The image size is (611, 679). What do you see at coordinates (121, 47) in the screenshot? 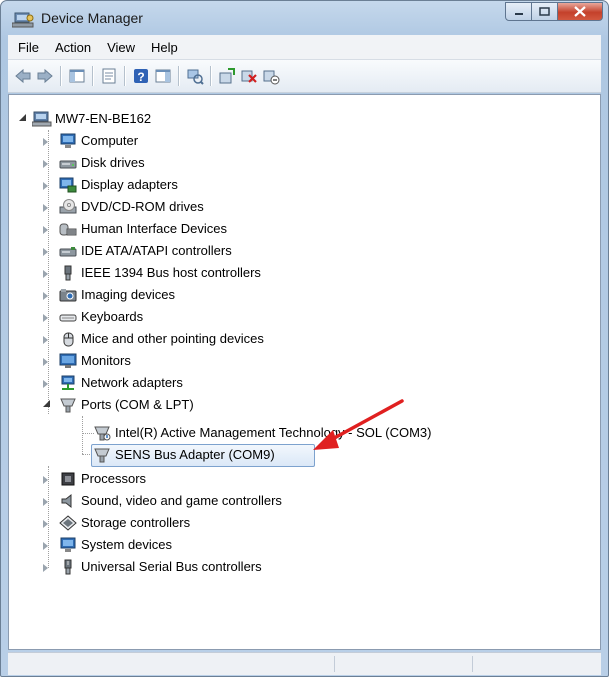
I see `menu-view: View` at bounding box center [121, 47].